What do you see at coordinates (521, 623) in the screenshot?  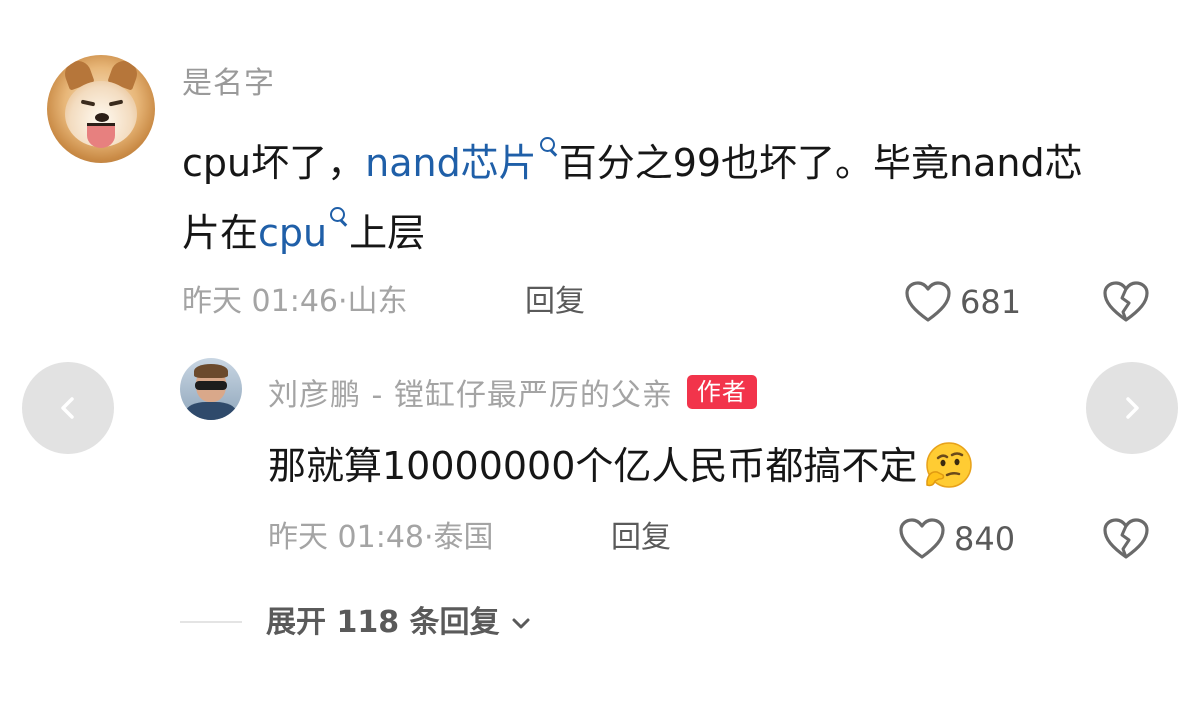 I see `chevron-down-icon` at bounding box center [521, 623].